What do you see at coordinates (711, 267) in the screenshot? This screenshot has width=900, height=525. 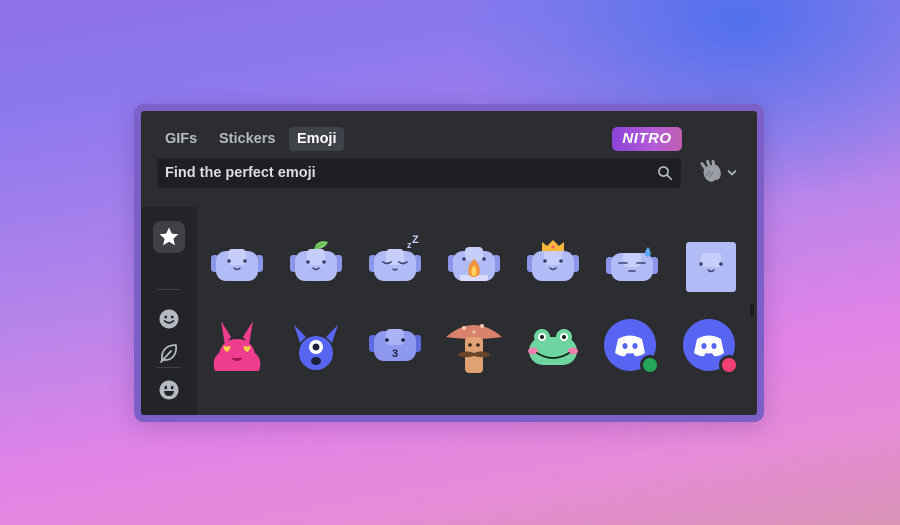 I see `square-wumpus-emoji` at bounding box center [711, 267].